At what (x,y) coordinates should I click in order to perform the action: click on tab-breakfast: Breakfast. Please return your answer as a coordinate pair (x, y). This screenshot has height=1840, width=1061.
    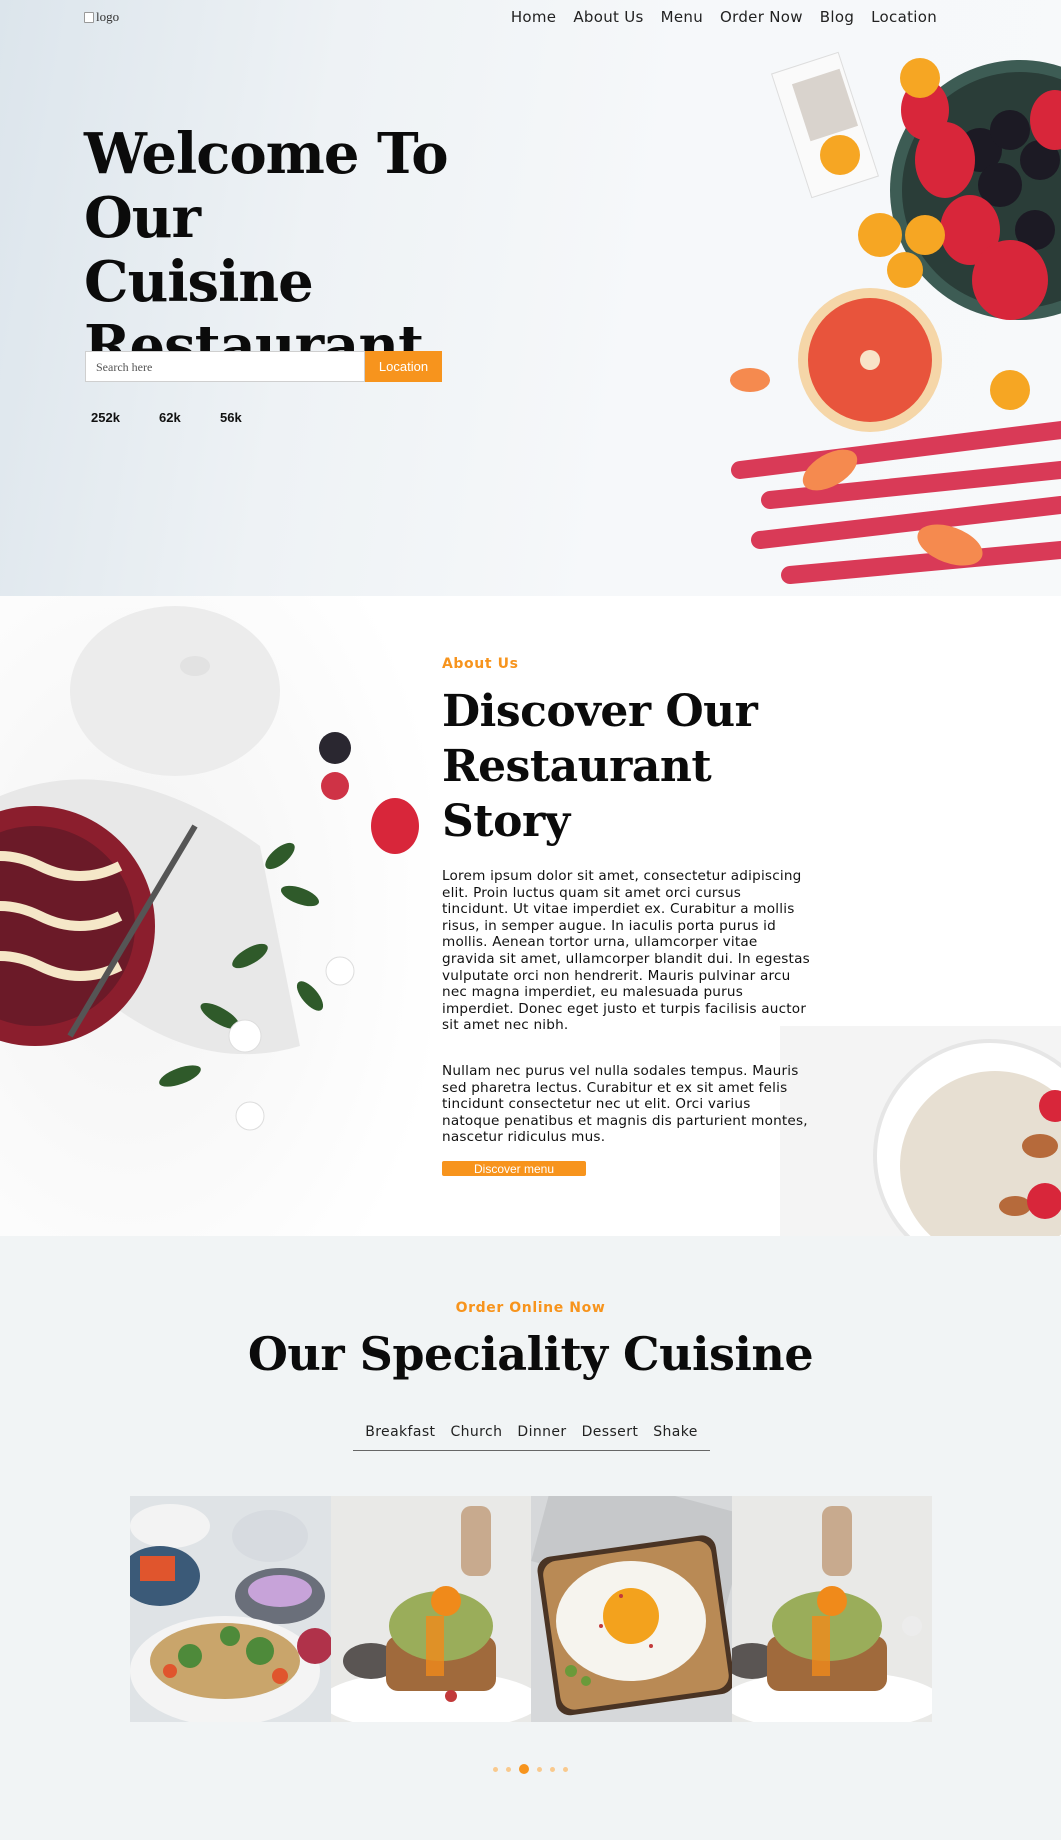
    Looking at the image, I should click on (400, 1437).